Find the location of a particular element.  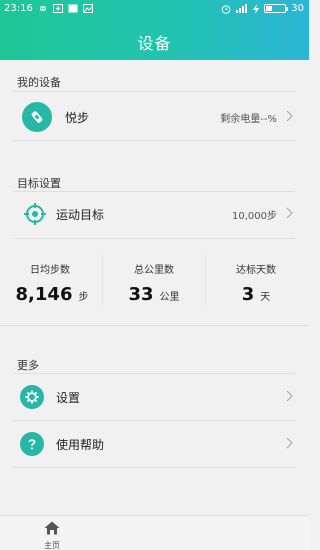

device-name: 悦步 is located at coordinates (77, 118).